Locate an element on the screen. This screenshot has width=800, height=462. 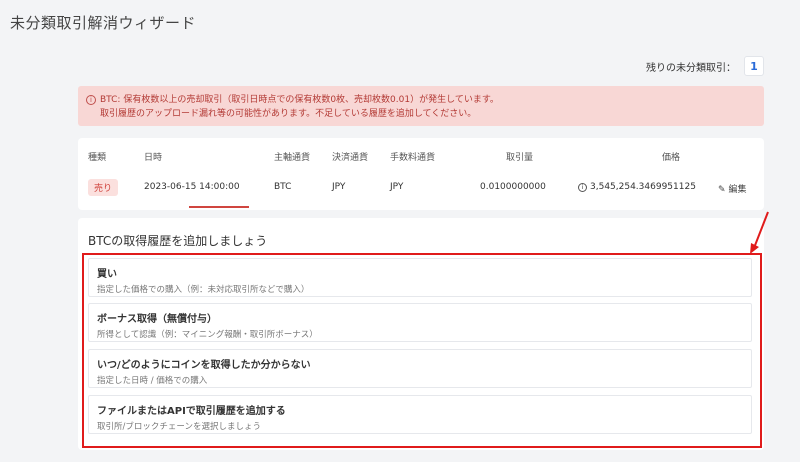
type-badge-sell: 売り is located at coordinates (103, 187).